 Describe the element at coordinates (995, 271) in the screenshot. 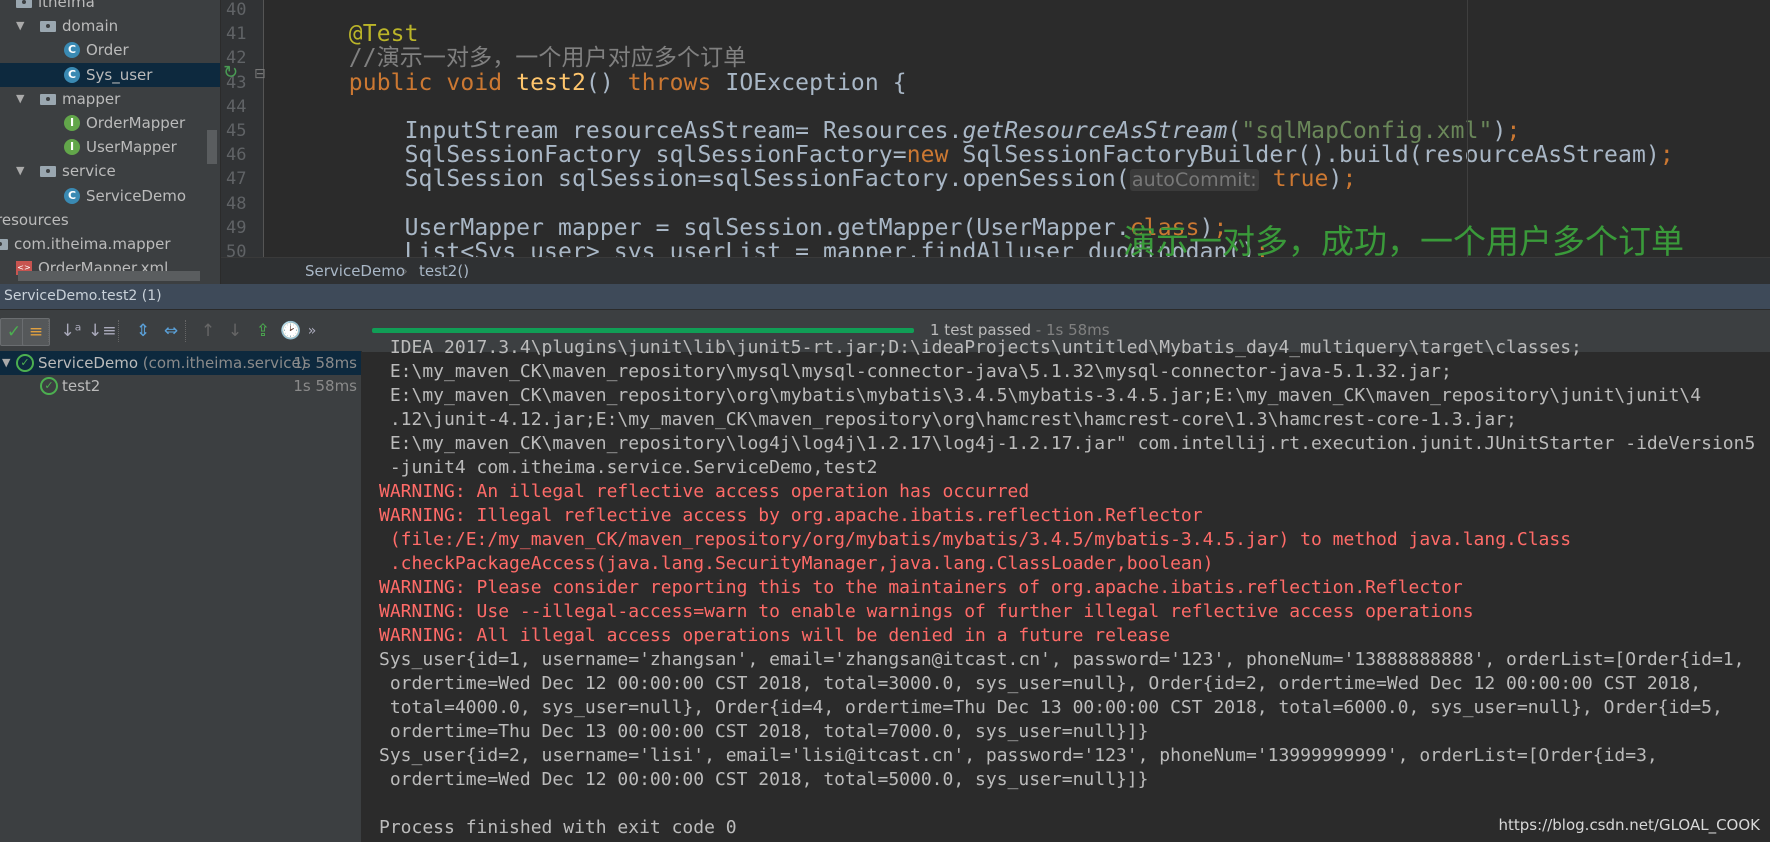

I see `editor-breadcrumb: ServiceDemo › test2()` at that location.